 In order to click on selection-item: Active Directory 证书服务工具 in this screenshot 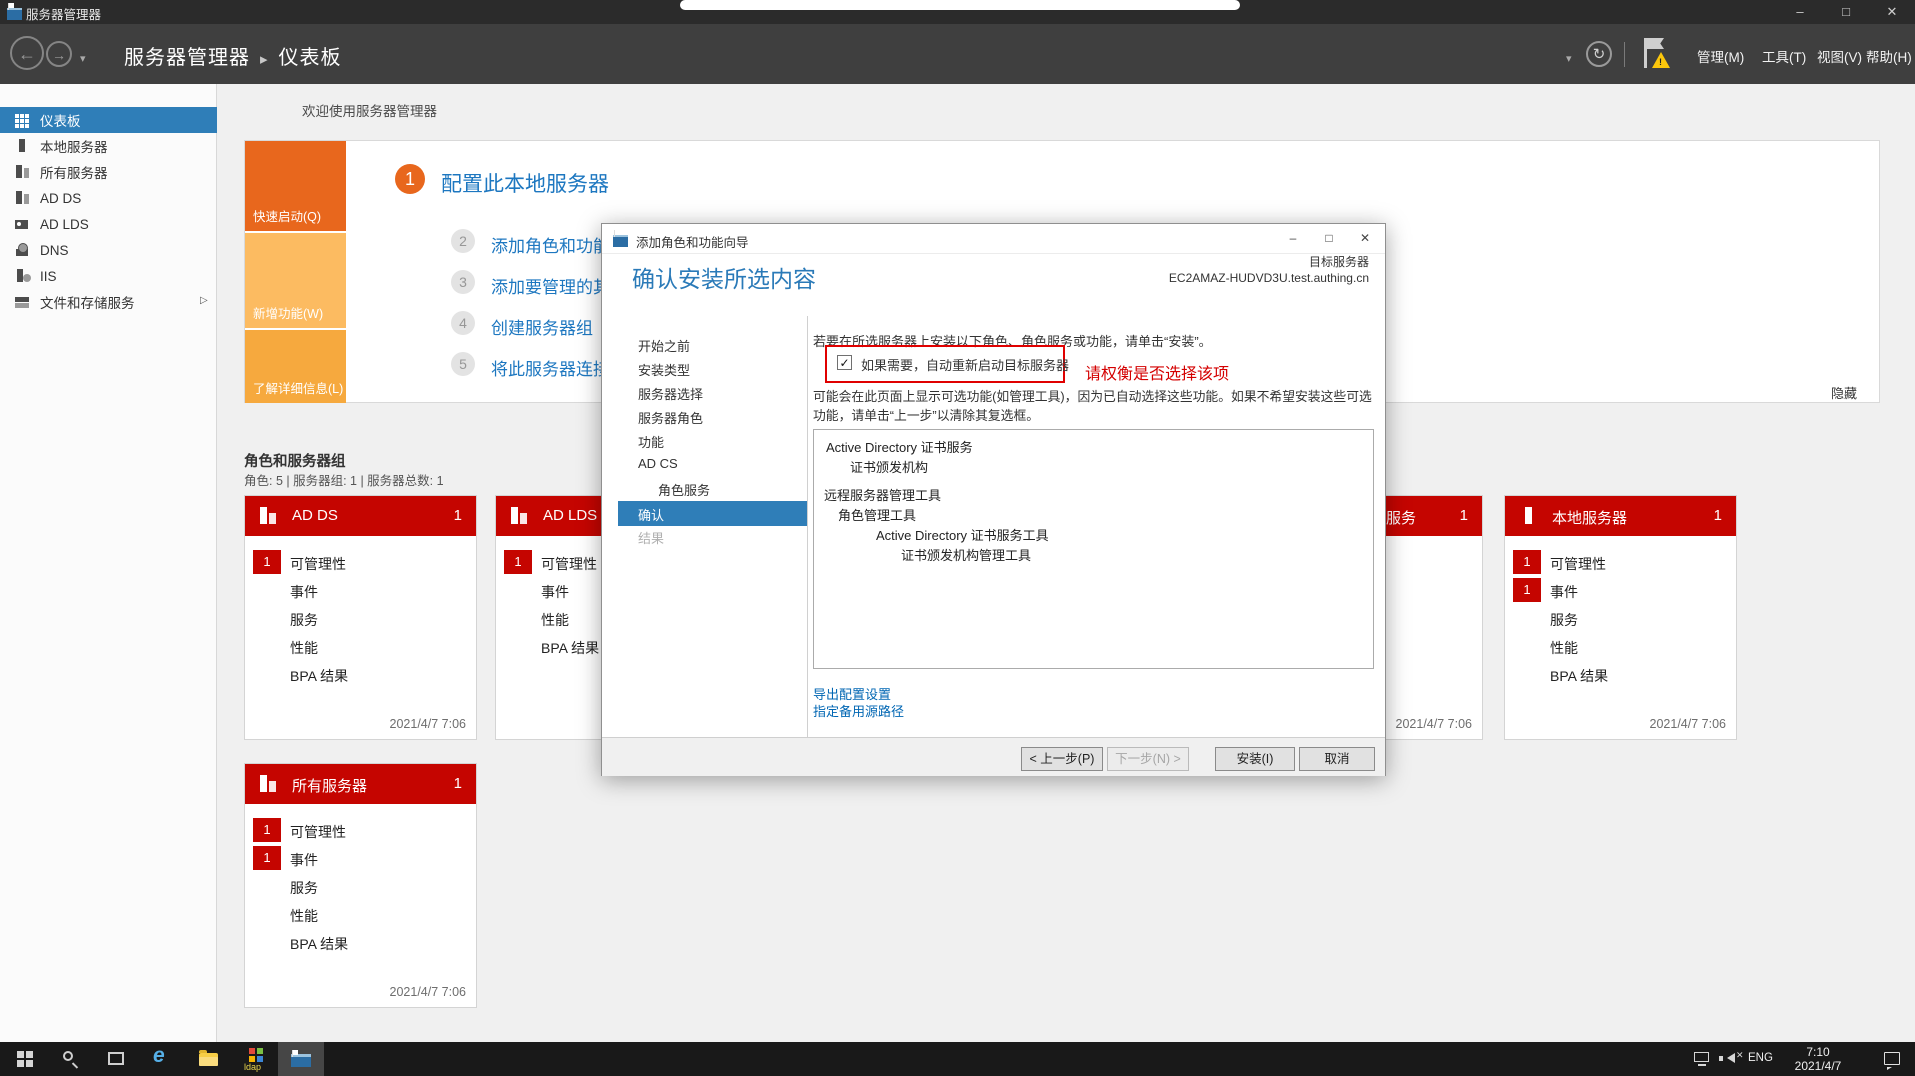, I will do `click(1119, 536)`.